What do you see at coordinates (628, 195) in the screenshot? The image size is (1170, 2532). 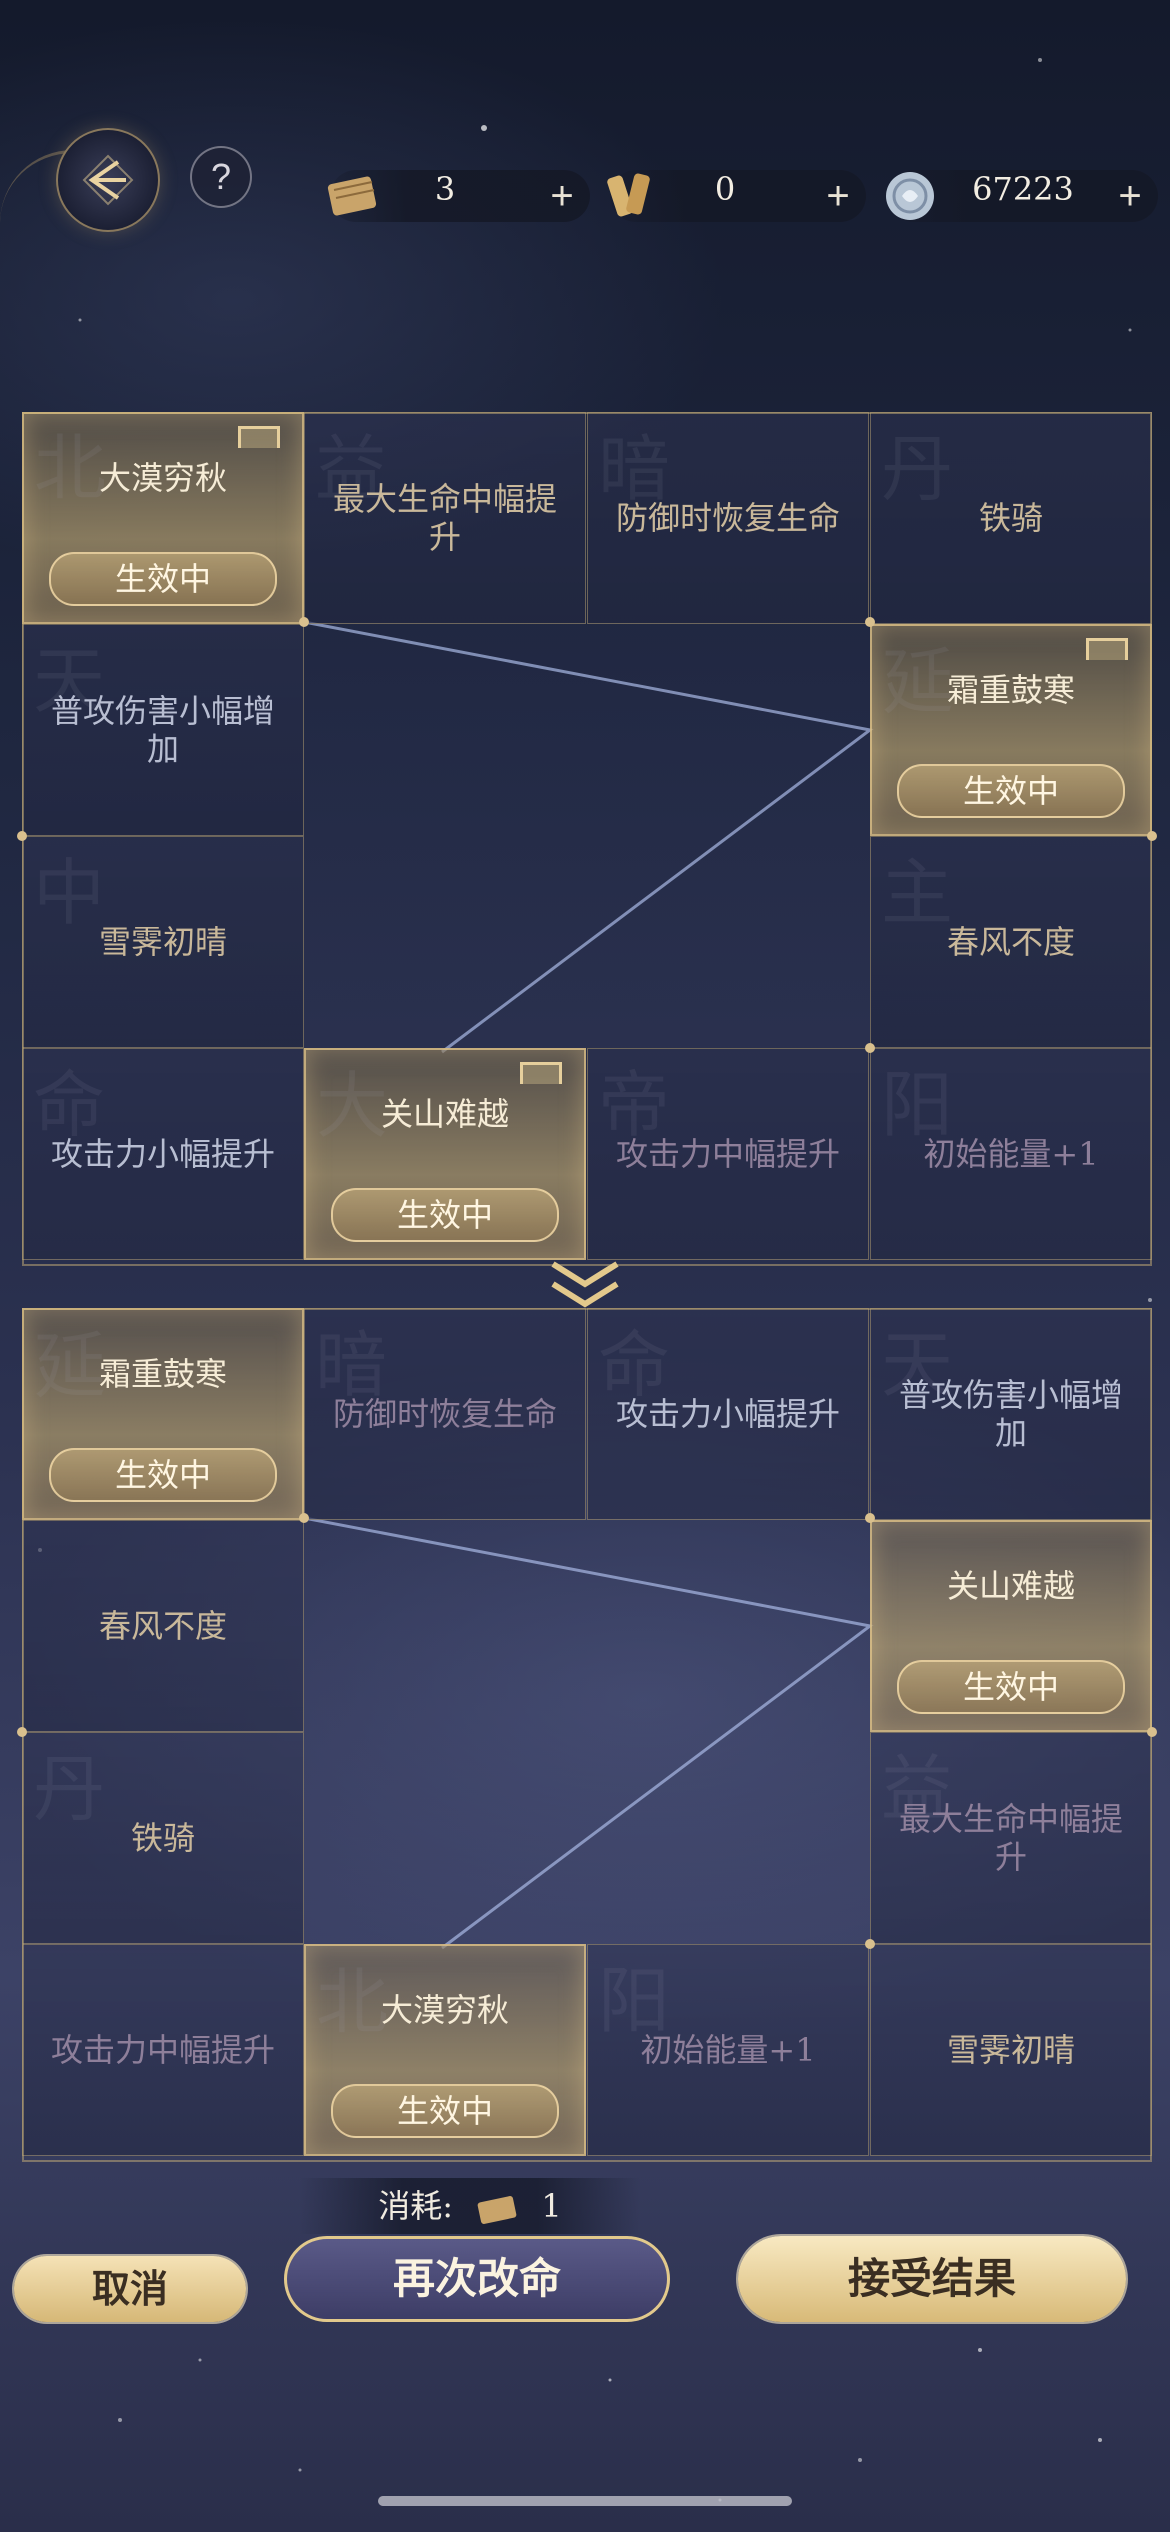 I see `token-icon` at bounding box center [628, 195].